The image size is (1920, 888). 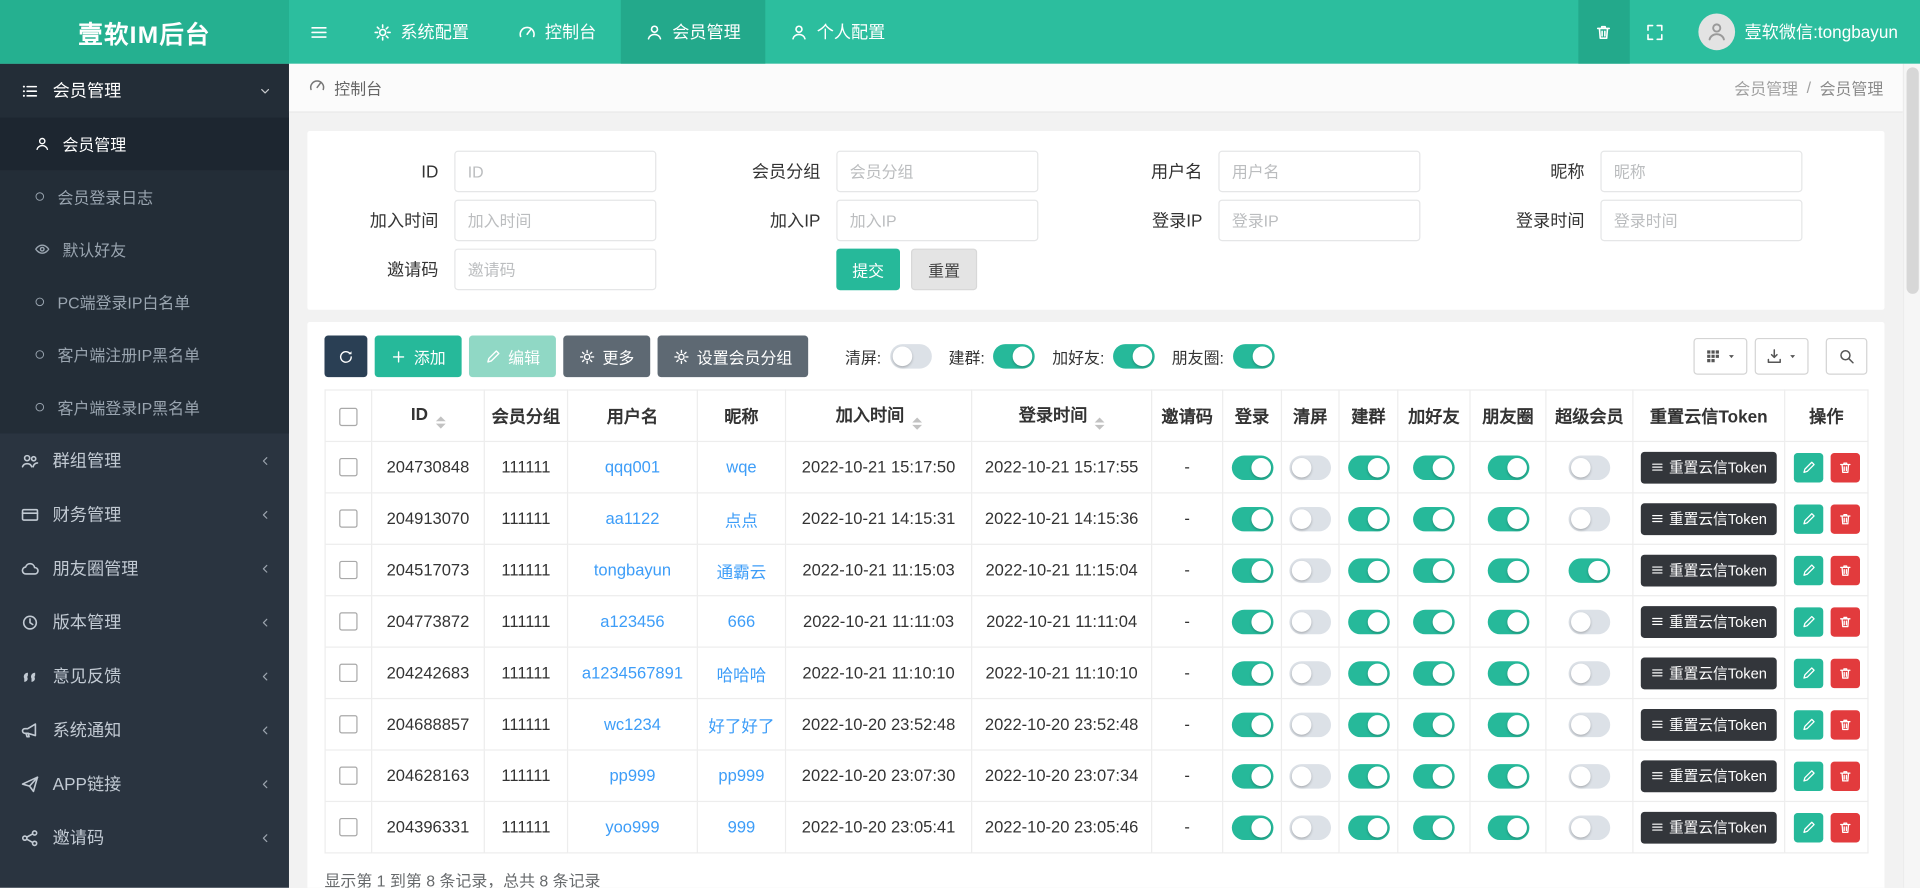 What do you see at coordinates (555, 269) in the screenshot?
I see `invite-code-input` at bounding box center [555, 269].